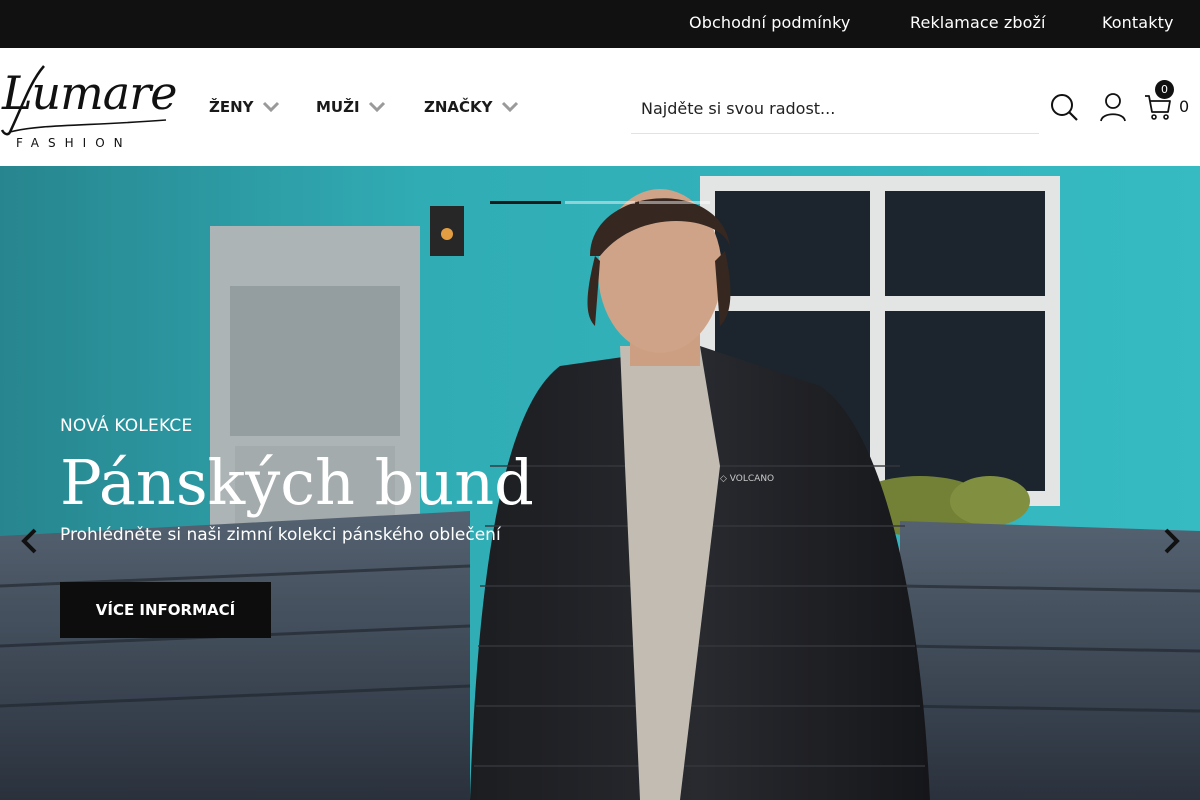  I want to click on nav-brands: ZNAČKY, so click(471, 107).